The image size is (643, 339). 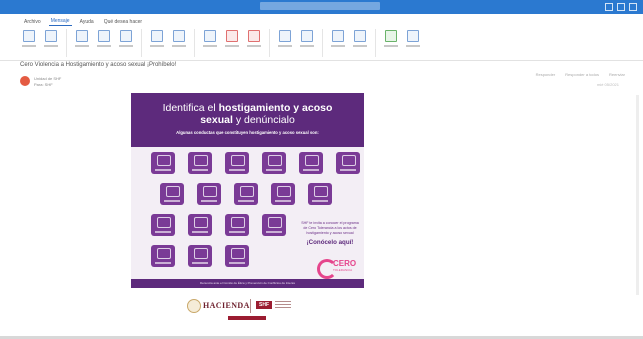 What do you see at coordinates (226, 305) in the screenshot?
I see `hacienda-logo: HACIENDA` at bounding box center [226, 305].